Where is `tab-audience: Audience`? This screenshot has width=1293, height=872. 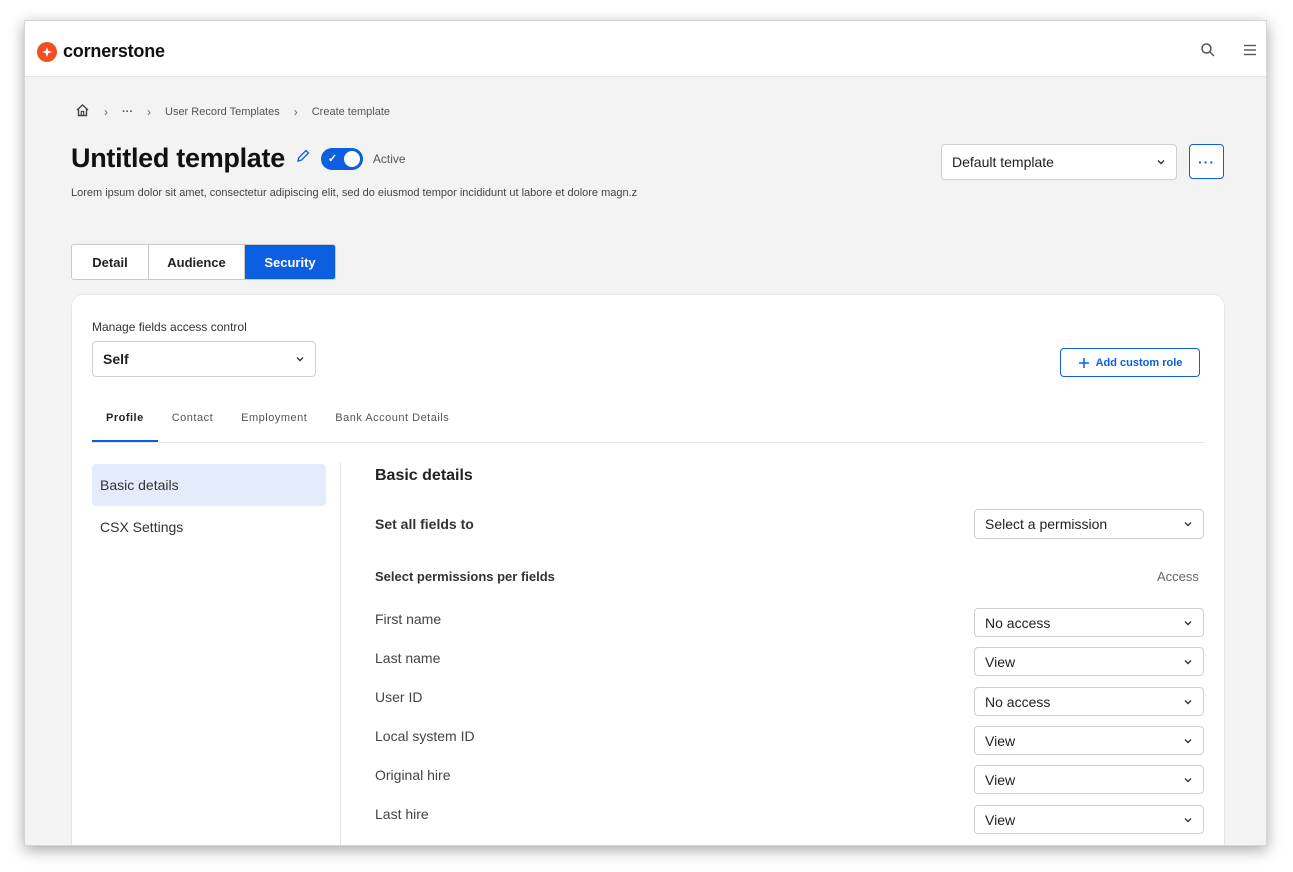
tab-audience: Audience is located at coordinates (197, 262).